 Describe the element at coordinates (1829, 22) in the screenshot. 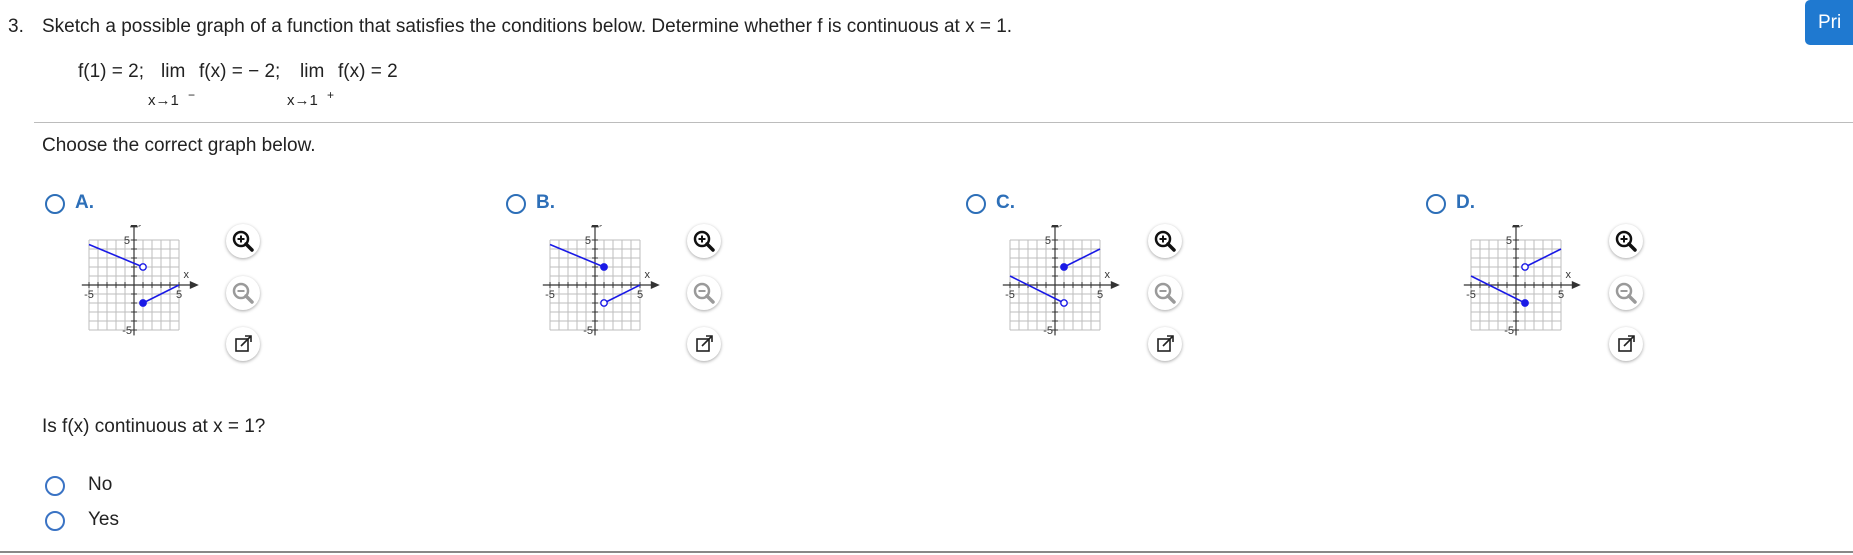

I see `print-button: Pri` at that location.